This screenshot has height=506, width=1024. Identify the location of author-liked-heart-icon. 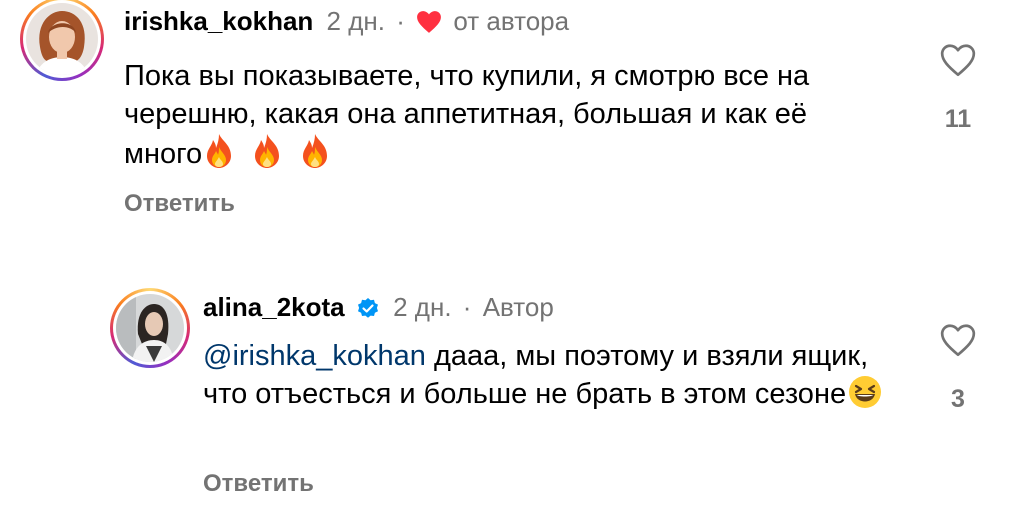
(429, 25).